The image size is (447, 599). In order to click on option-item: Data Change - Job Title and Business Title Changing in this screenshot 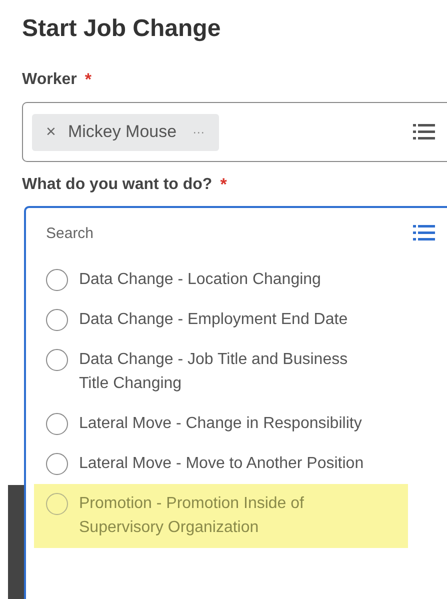, I will do `click(234, 372)`.